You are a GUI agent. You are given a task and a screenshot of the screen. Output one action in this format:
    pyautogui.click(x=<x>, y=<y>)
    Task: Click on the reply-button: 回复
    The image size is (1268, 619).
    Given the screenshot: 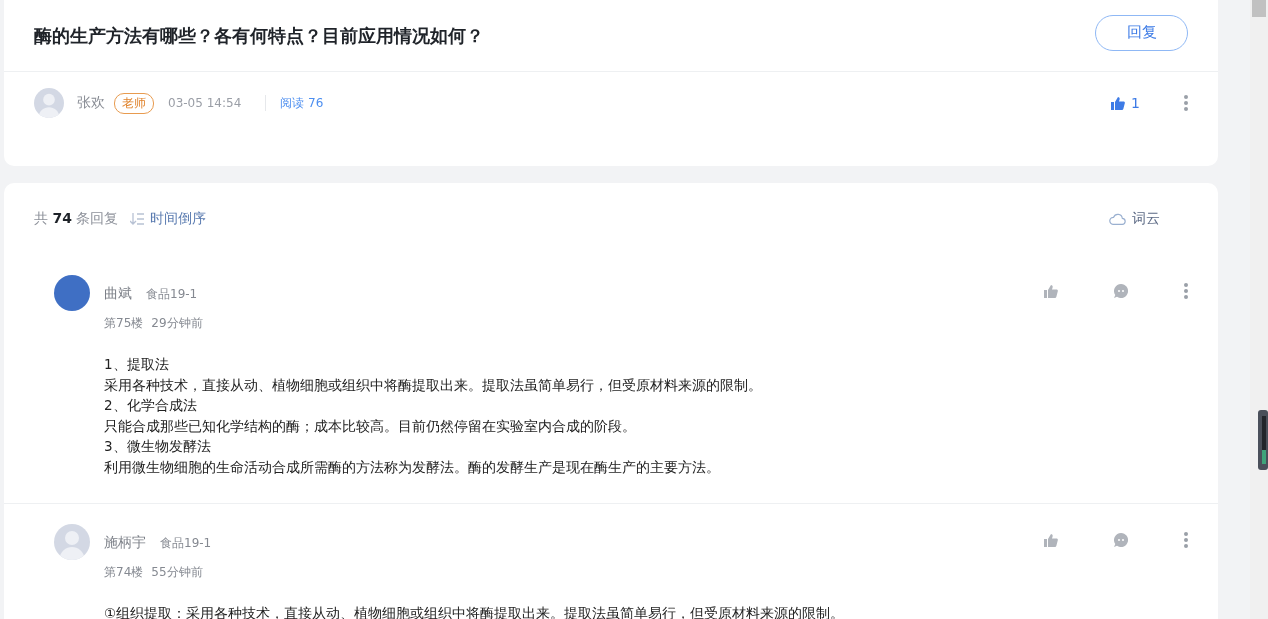 What is the action you would take?
    pyautogui.click(x=1141, y=32)
    